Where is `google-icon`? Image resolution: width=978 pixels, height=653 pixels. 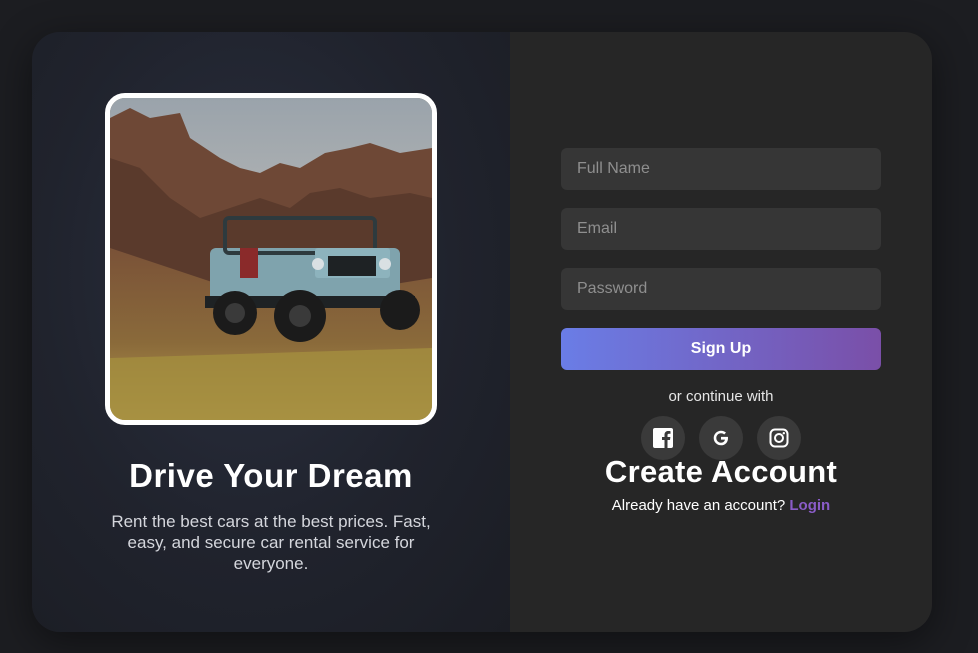 google-icon is located at coordinates (720, 438).